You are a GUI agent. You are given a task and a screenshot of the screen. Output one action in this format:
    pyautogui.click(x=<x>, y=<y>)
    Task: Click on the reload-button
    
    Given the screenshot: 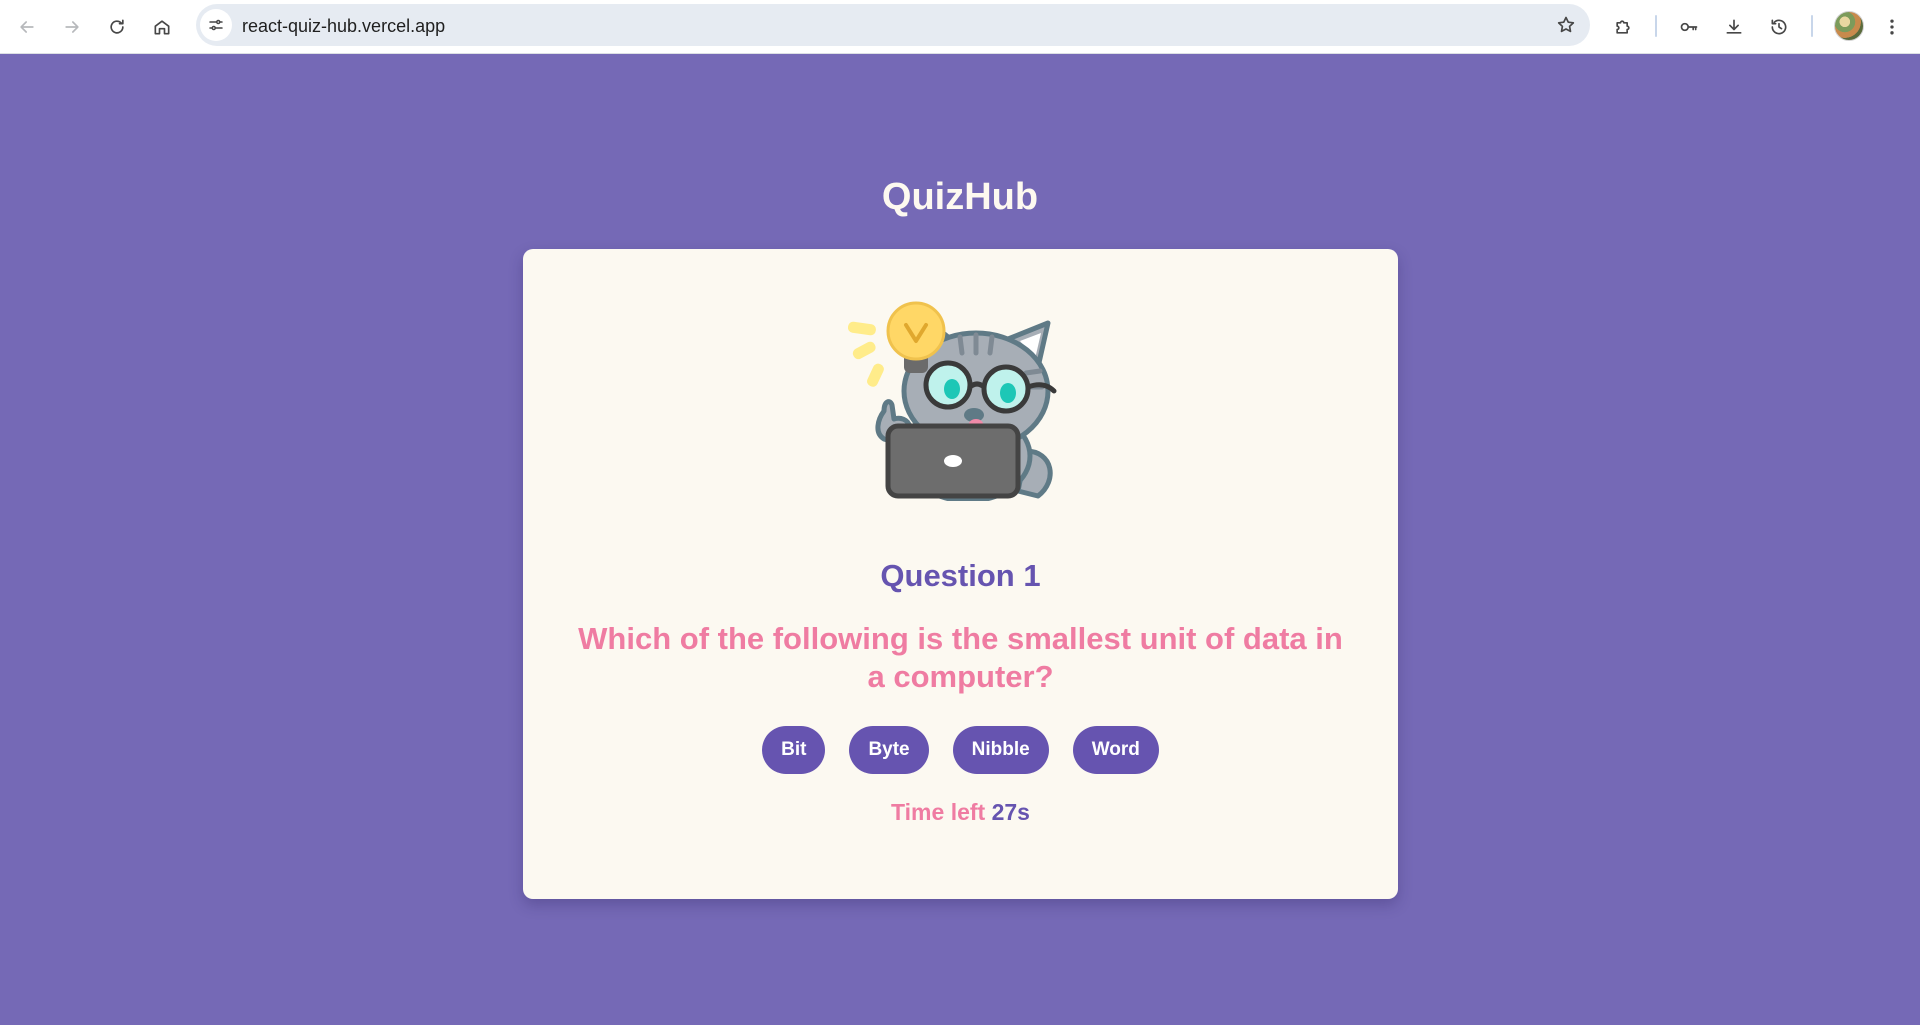 What is the action you would take?
    pyautogui.click(x=117, y=27)
    